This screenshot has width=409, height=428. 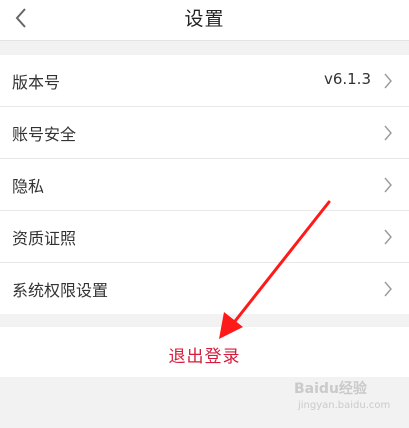 What do you see at coordinates (204, 133) in the screenshot?
I see `settings-item-account-security: 账号安全` at bounding box center [204, 133].